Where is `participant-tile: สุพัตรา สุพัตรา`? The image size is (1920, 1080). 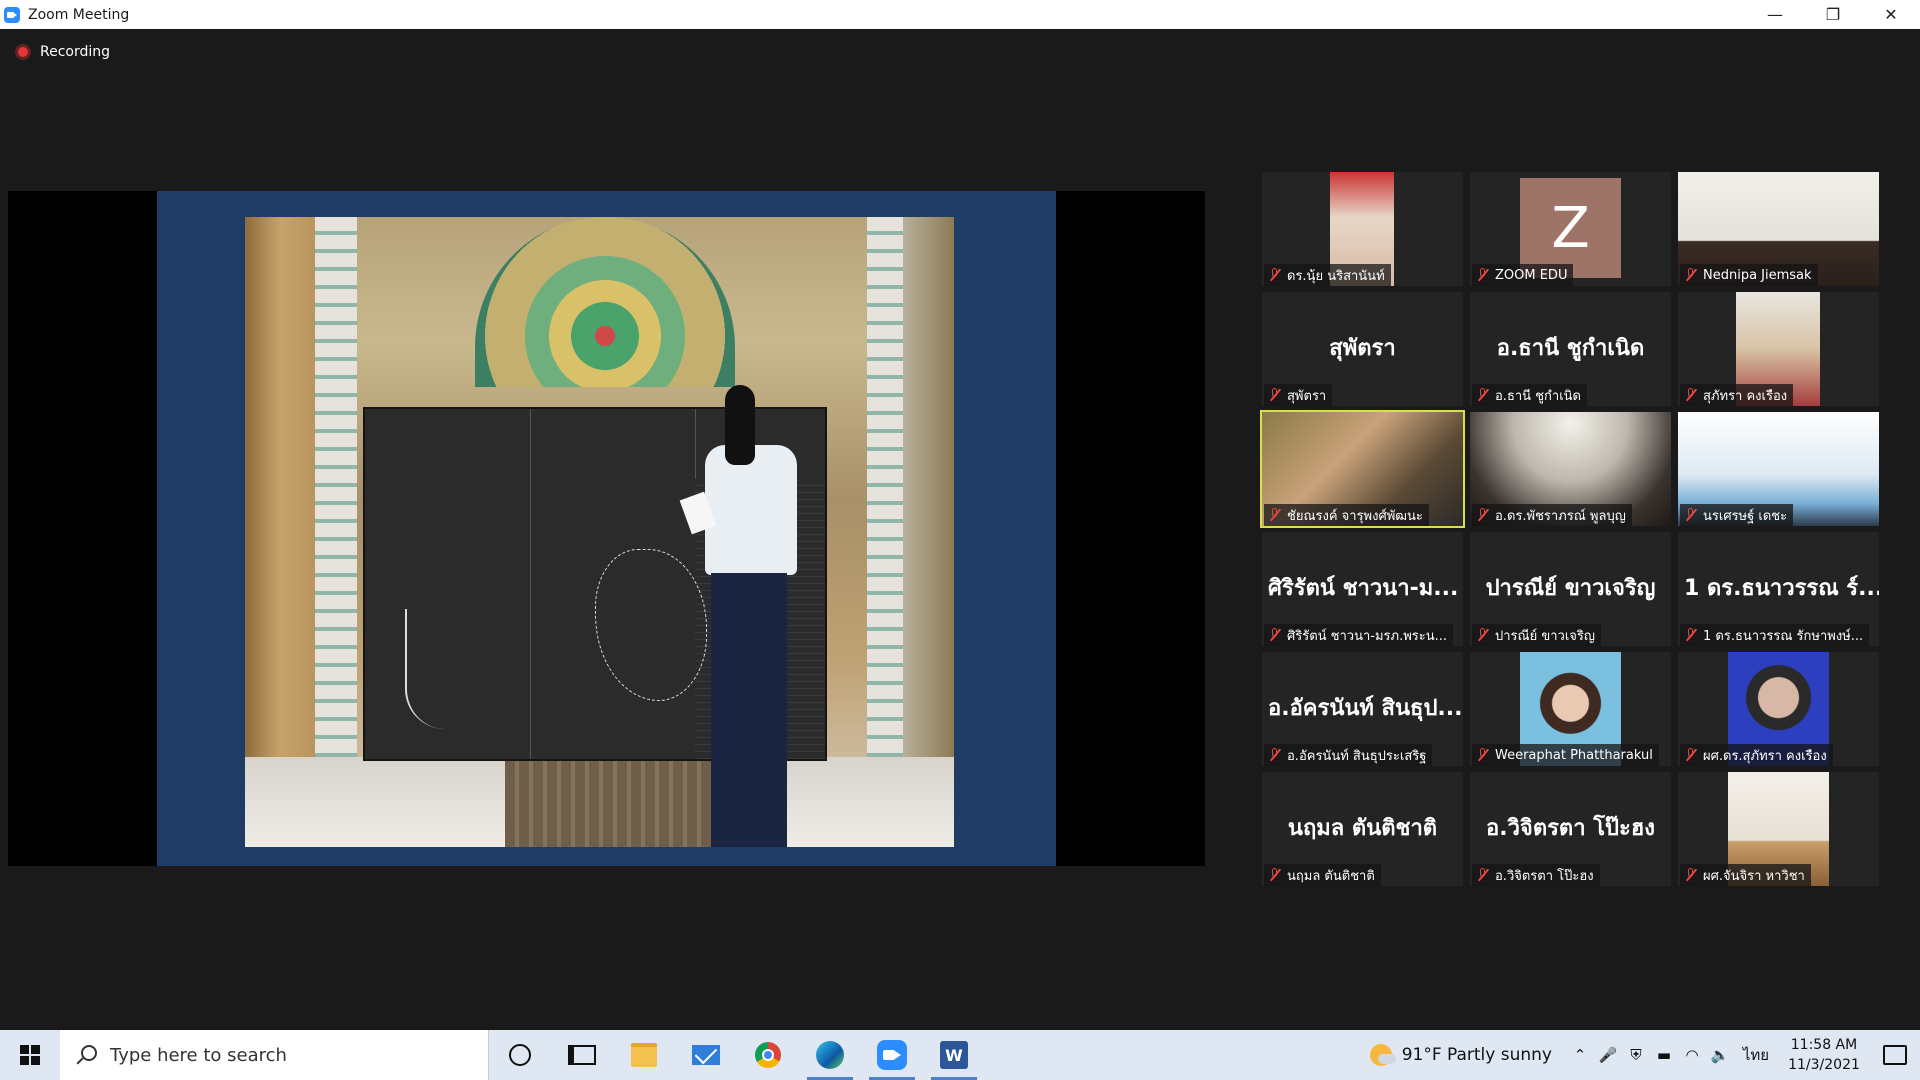 participant-tile: สุพัตรา สุพัตรา is located at coordinates (1362, 349).